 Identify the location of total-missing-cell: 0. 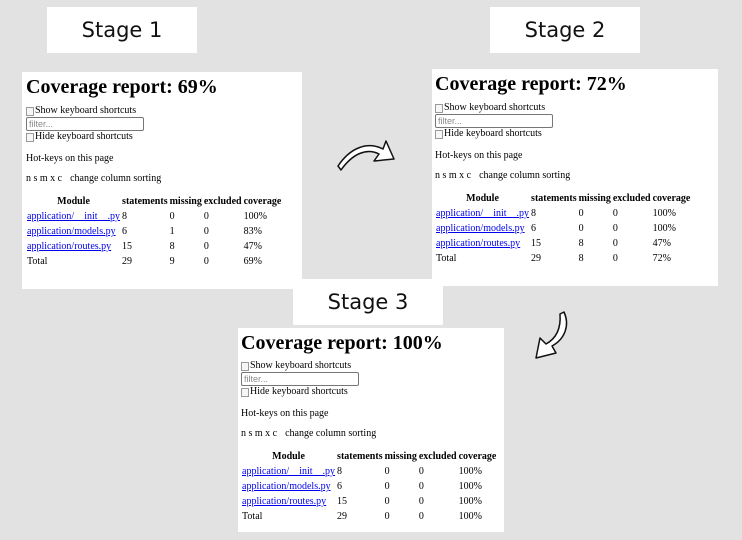
(387, 516).